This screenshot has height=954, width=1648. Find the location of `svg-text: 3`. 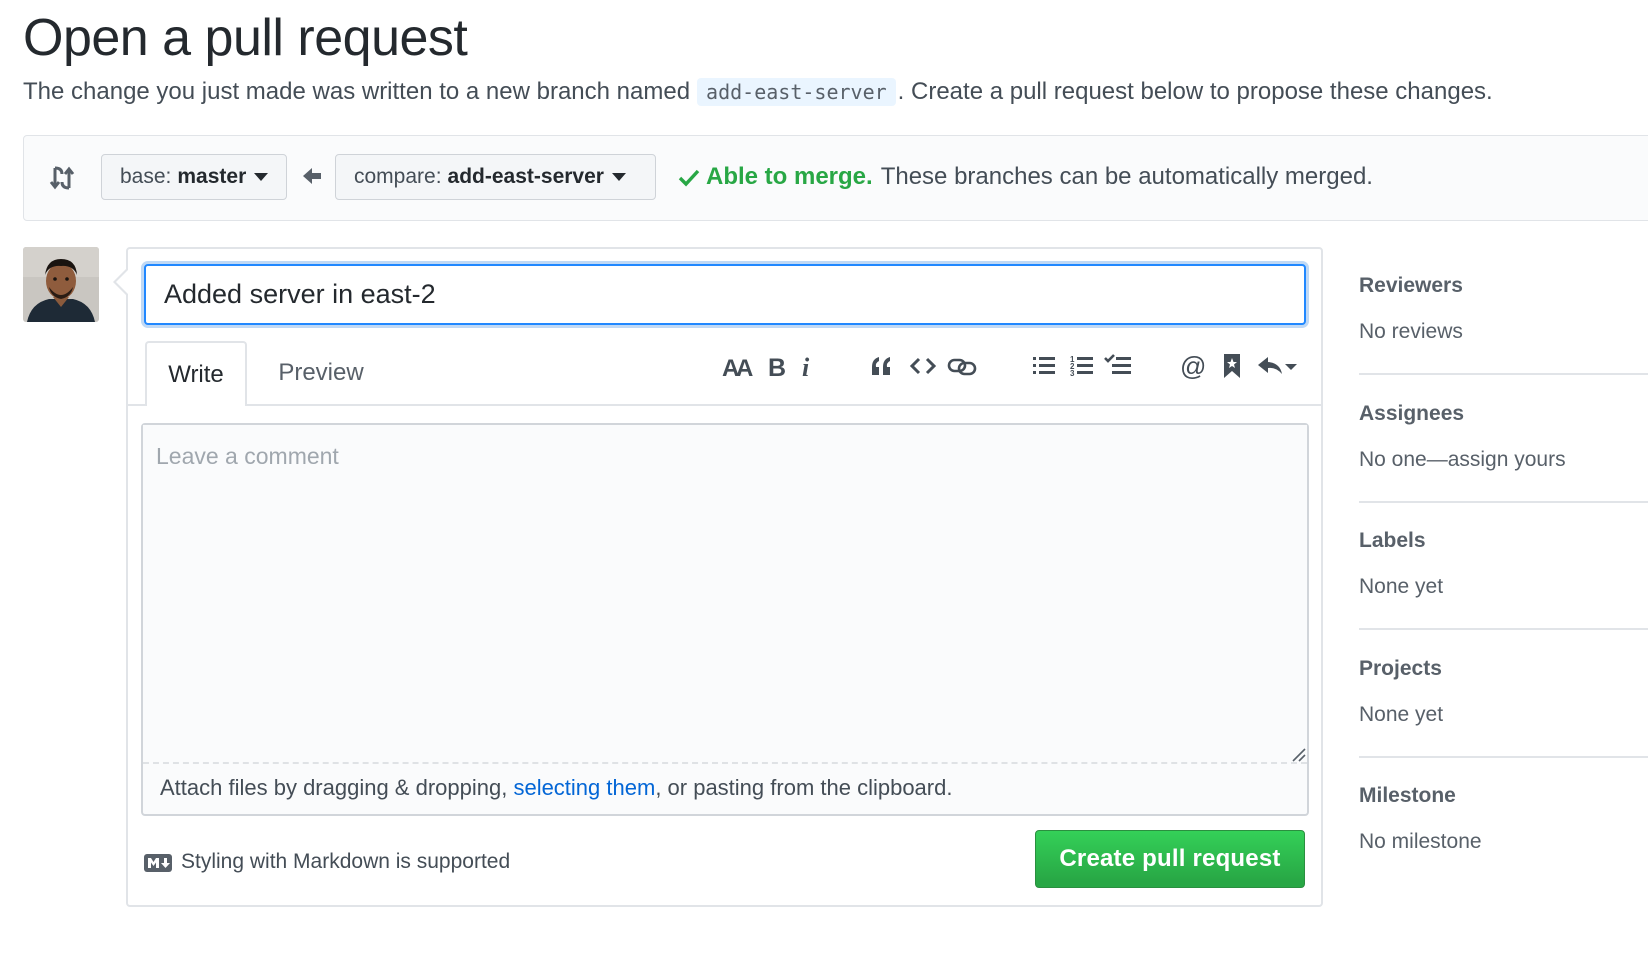

svg-text: 3 is located at coordinates (1072, 373).